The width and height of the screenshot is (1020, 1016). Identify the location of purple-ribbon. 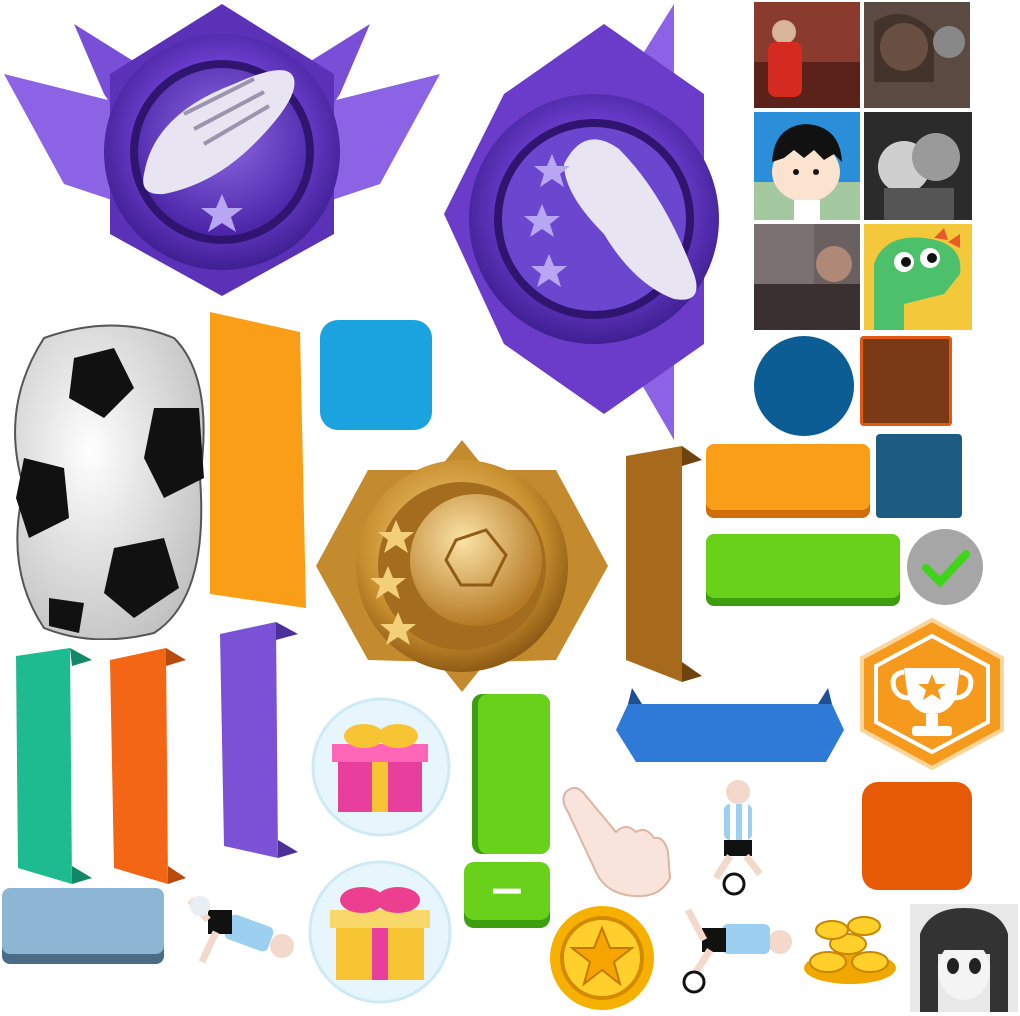
(257, 740).